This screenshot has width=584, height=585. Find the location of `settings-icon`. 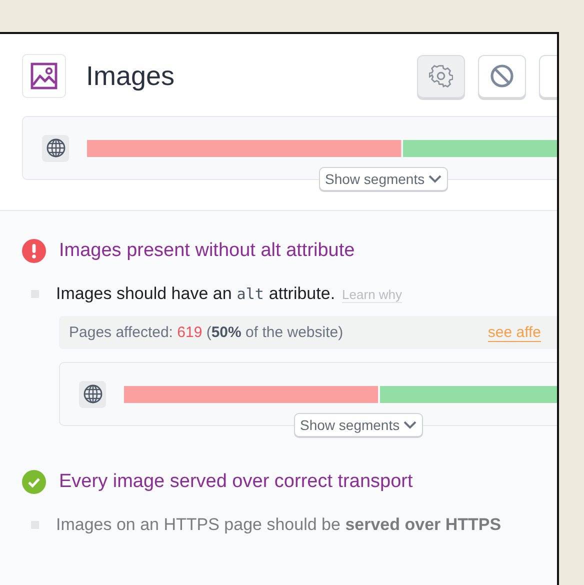

settings-icon is located at coordinates (441, 76).